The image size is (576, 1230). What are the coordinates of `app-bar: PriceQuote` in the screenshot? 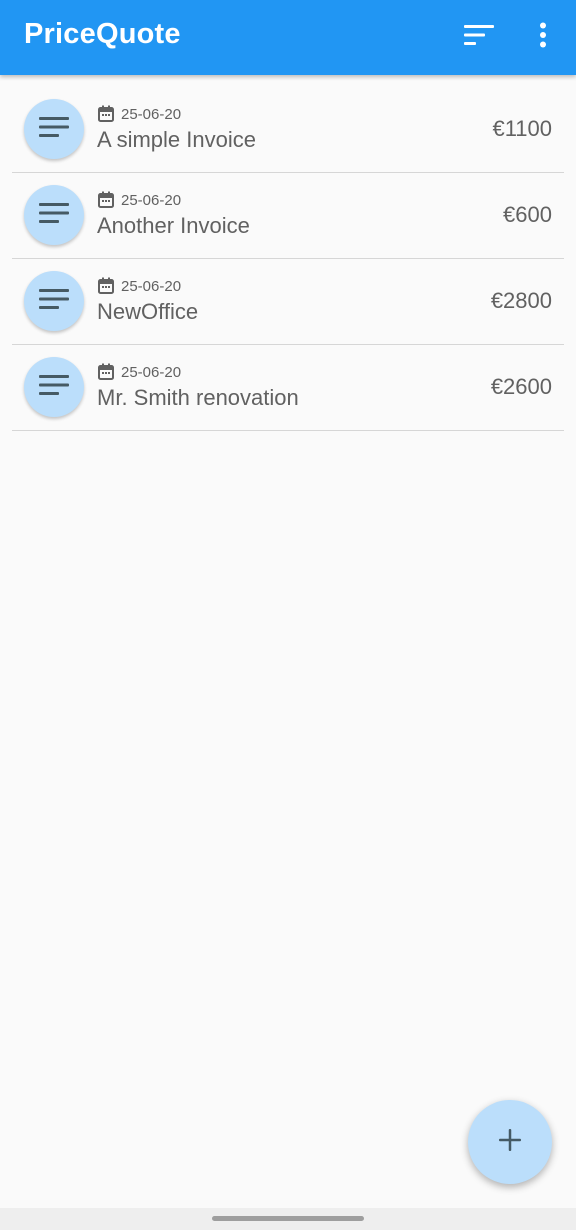 It's located at (288, 37).